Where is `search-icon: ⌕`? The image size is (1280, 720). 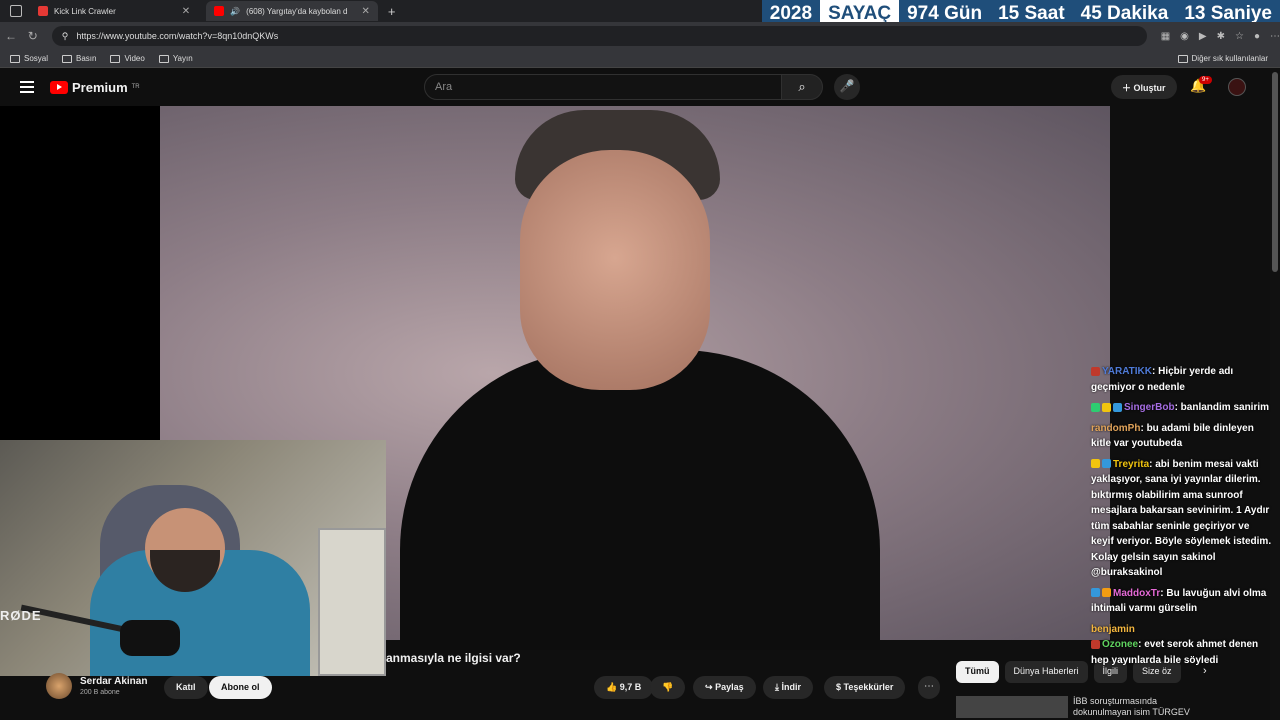 search-icon: ⌕ is located at coordinates (802, 87).